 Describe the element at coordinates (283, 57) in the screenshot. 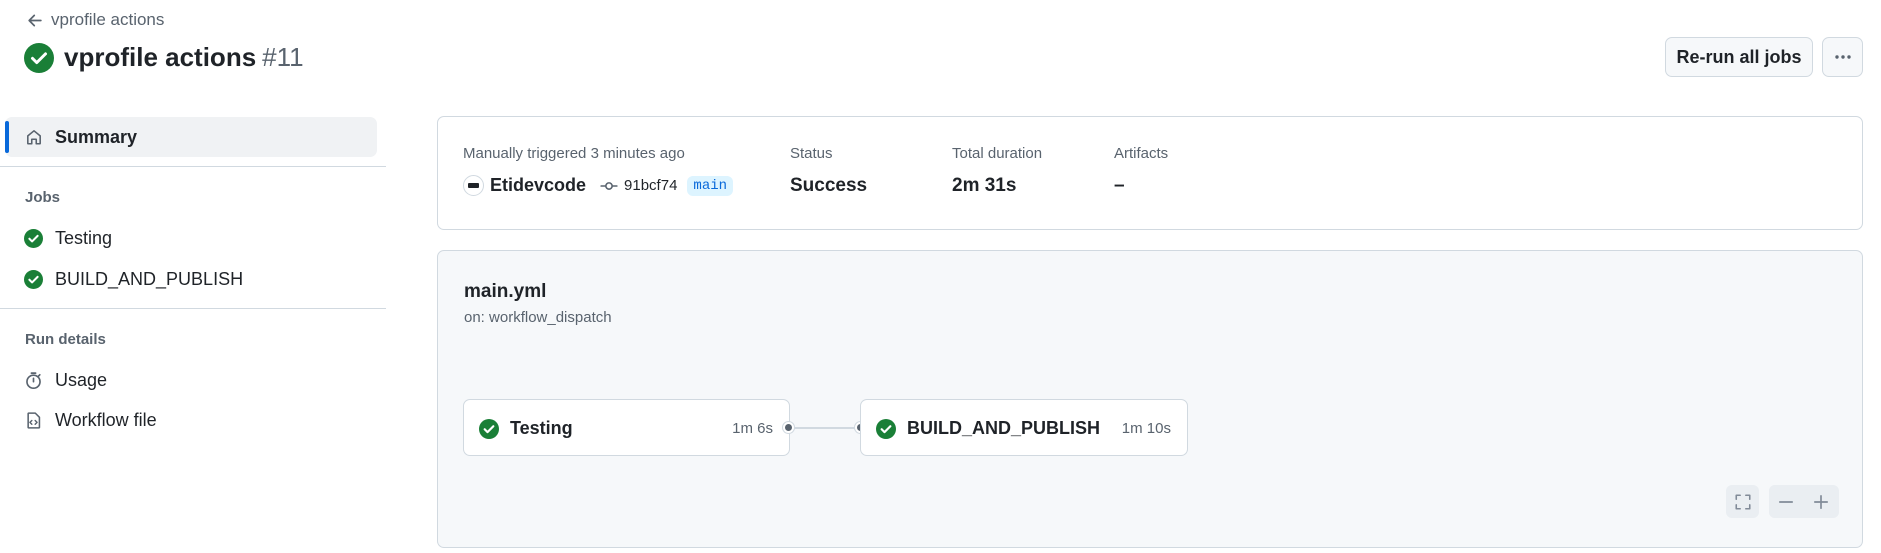

I see `run-number: #11` at that location.